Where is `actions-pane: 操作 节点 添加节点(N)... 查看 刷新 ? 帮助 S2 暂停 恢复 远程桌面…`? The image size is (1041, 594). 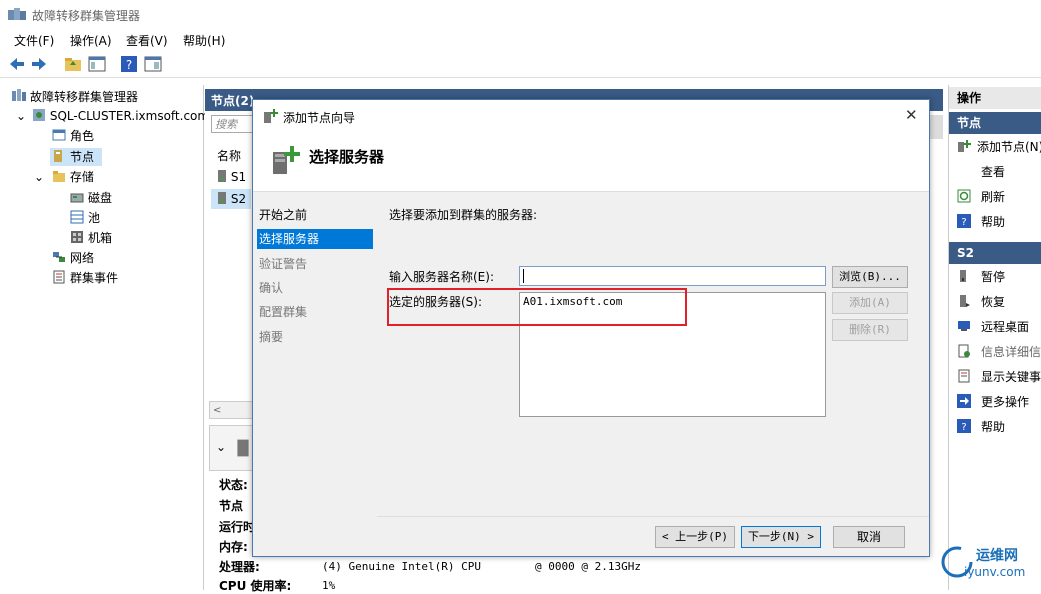
actions-pane: 操作 节点 添加节点(N)... 查看 刷新 ? 帮助 S2 暂停 恢复 远程桌面… is located at coordinates (994, 337).